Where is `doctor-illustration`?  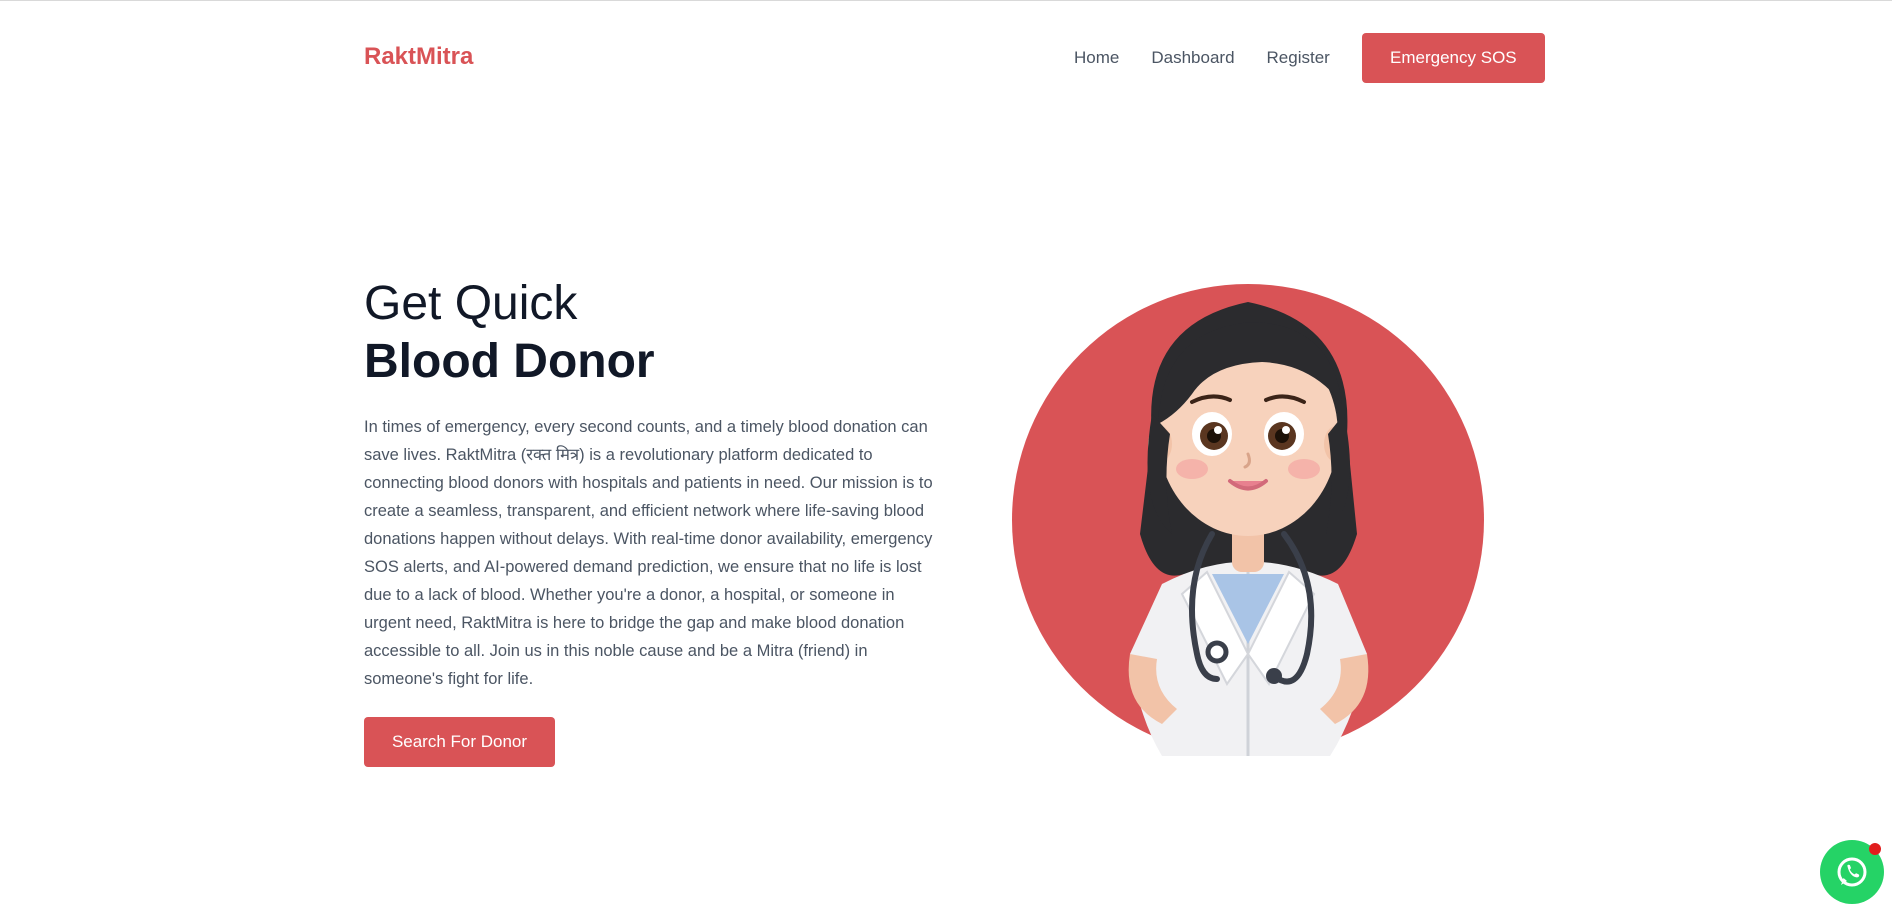
doctor-illustration is located at coordinates (1248, 520).